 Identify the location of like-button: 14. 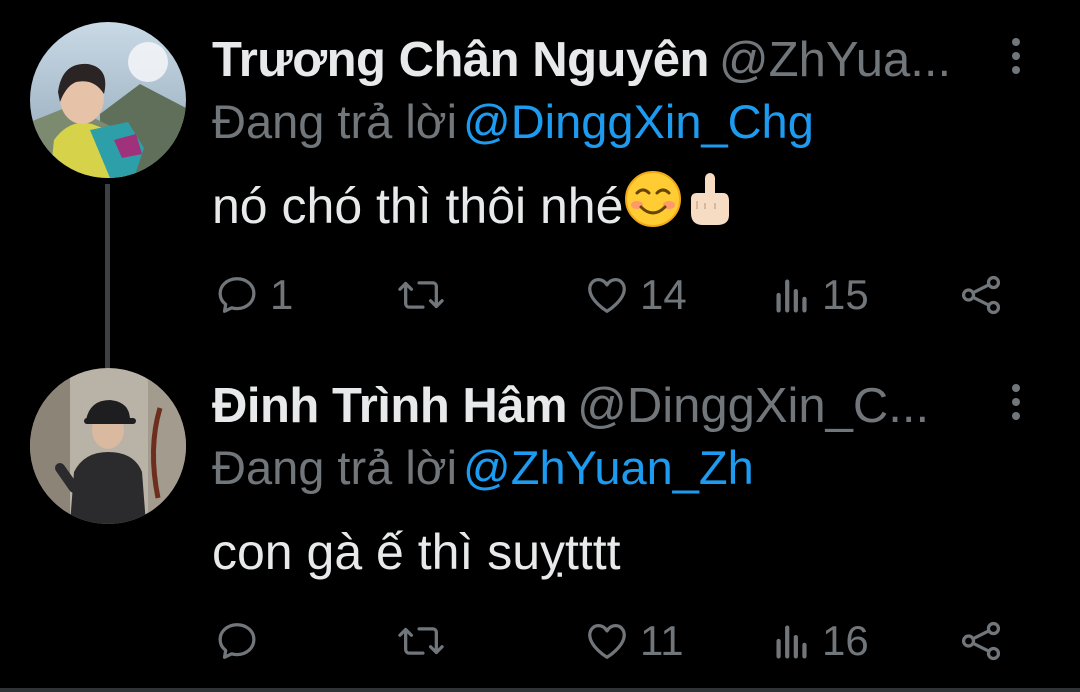
(635, 295).